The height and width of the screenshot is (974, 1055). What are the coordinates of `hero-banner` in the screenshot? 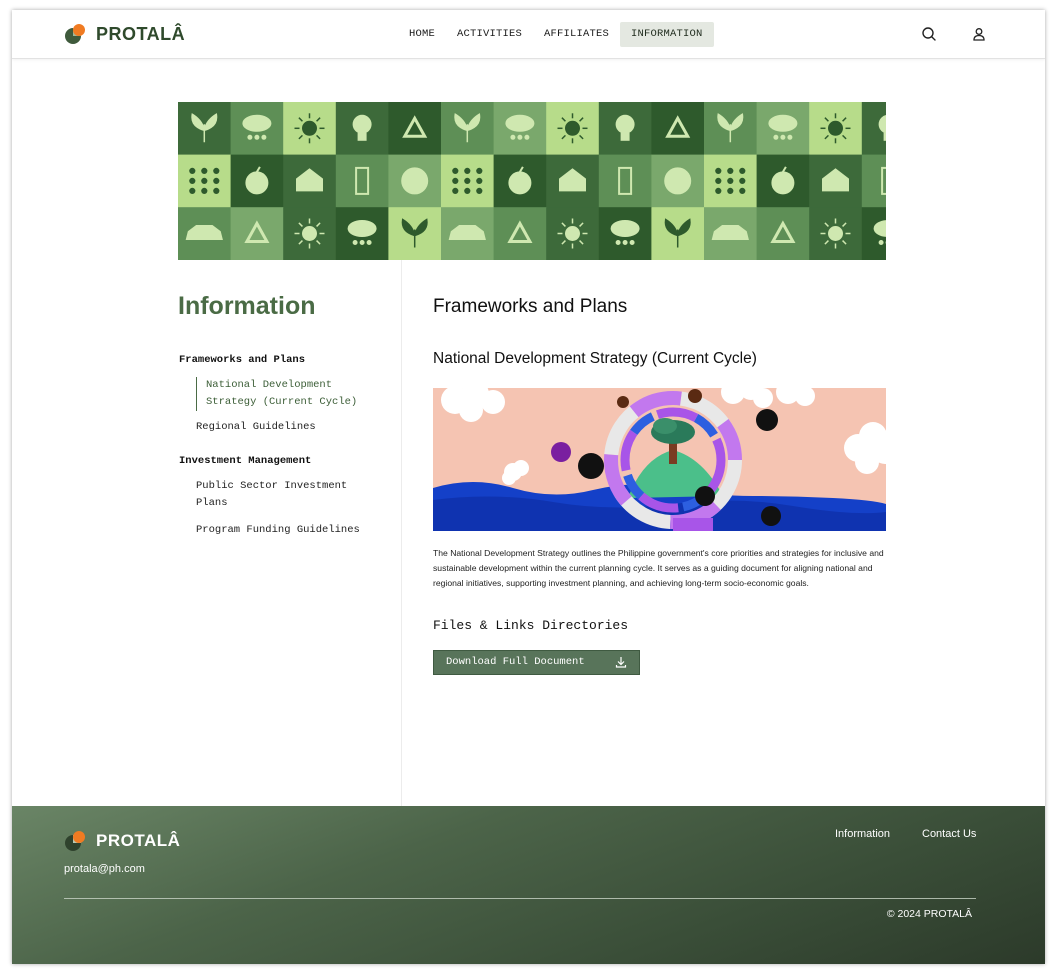 It's located at (532, 181).